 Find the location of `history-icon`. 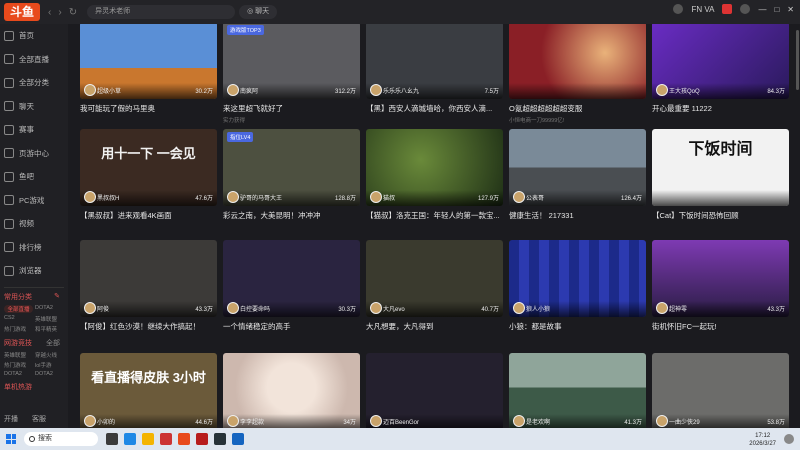

history-icon is located at coordinates (678, 9).